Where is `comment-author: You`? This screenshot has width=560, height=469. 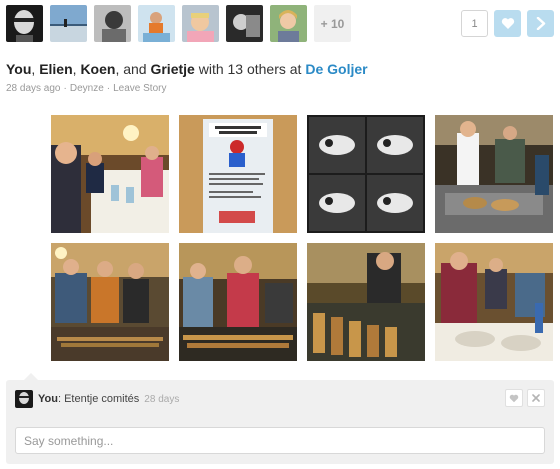
comment-author: You is located at coordinates (48, 399).